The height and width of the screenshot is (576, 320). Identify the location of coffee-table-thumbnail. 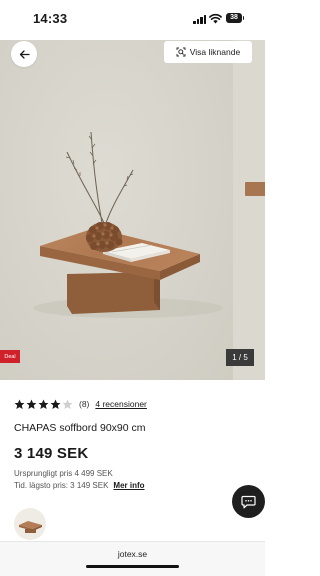
(30, 527).